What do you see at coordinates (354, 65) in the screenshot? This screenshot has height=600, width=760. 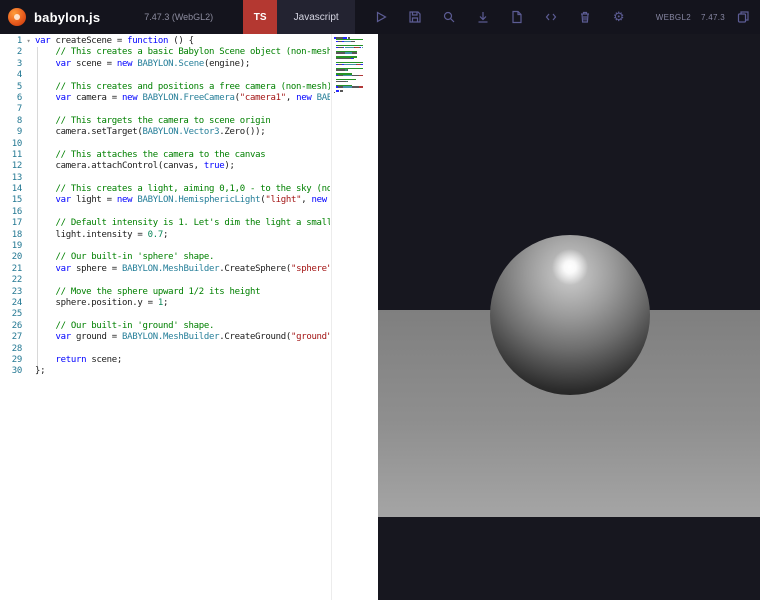 I see `minimap` at bounding box center [354, 65].